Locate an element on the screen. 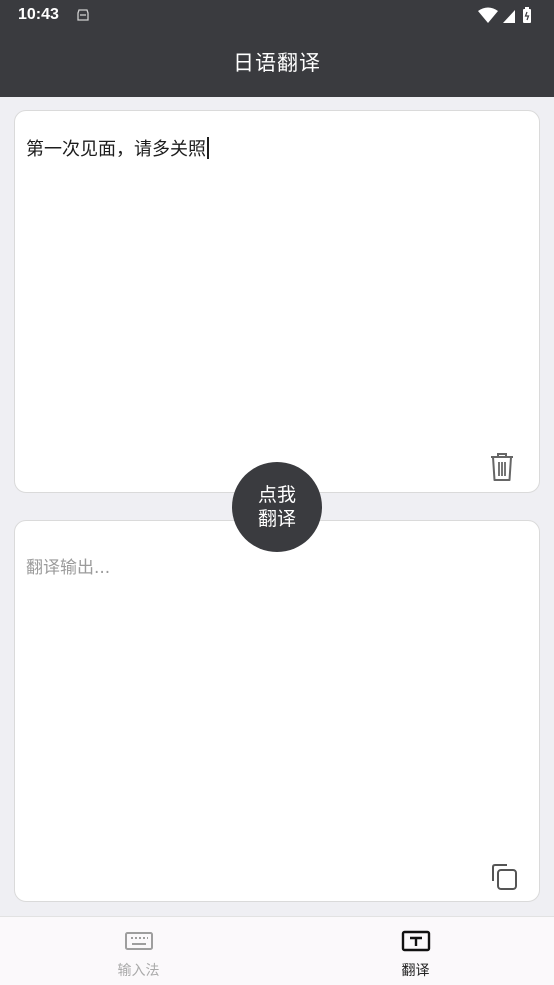 The width and height of the screenshot is (554, 985). nav-label-input-method: 输入法 is located at coordinates (138, 971).